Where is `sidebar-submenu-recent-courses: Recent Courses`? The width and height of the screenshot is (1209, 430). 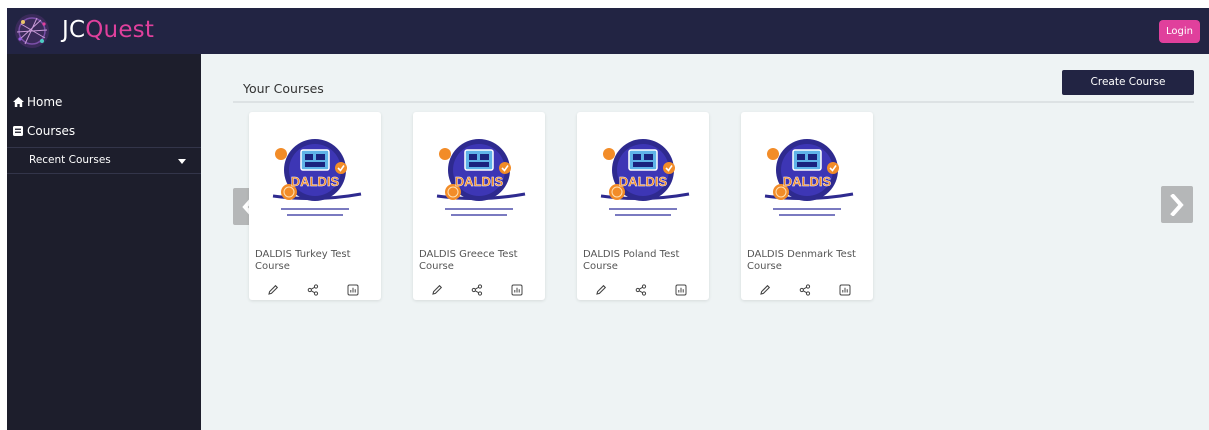 sidebar-submenu-recent-courses: Recent Courses is located at coordinates (104, 160).